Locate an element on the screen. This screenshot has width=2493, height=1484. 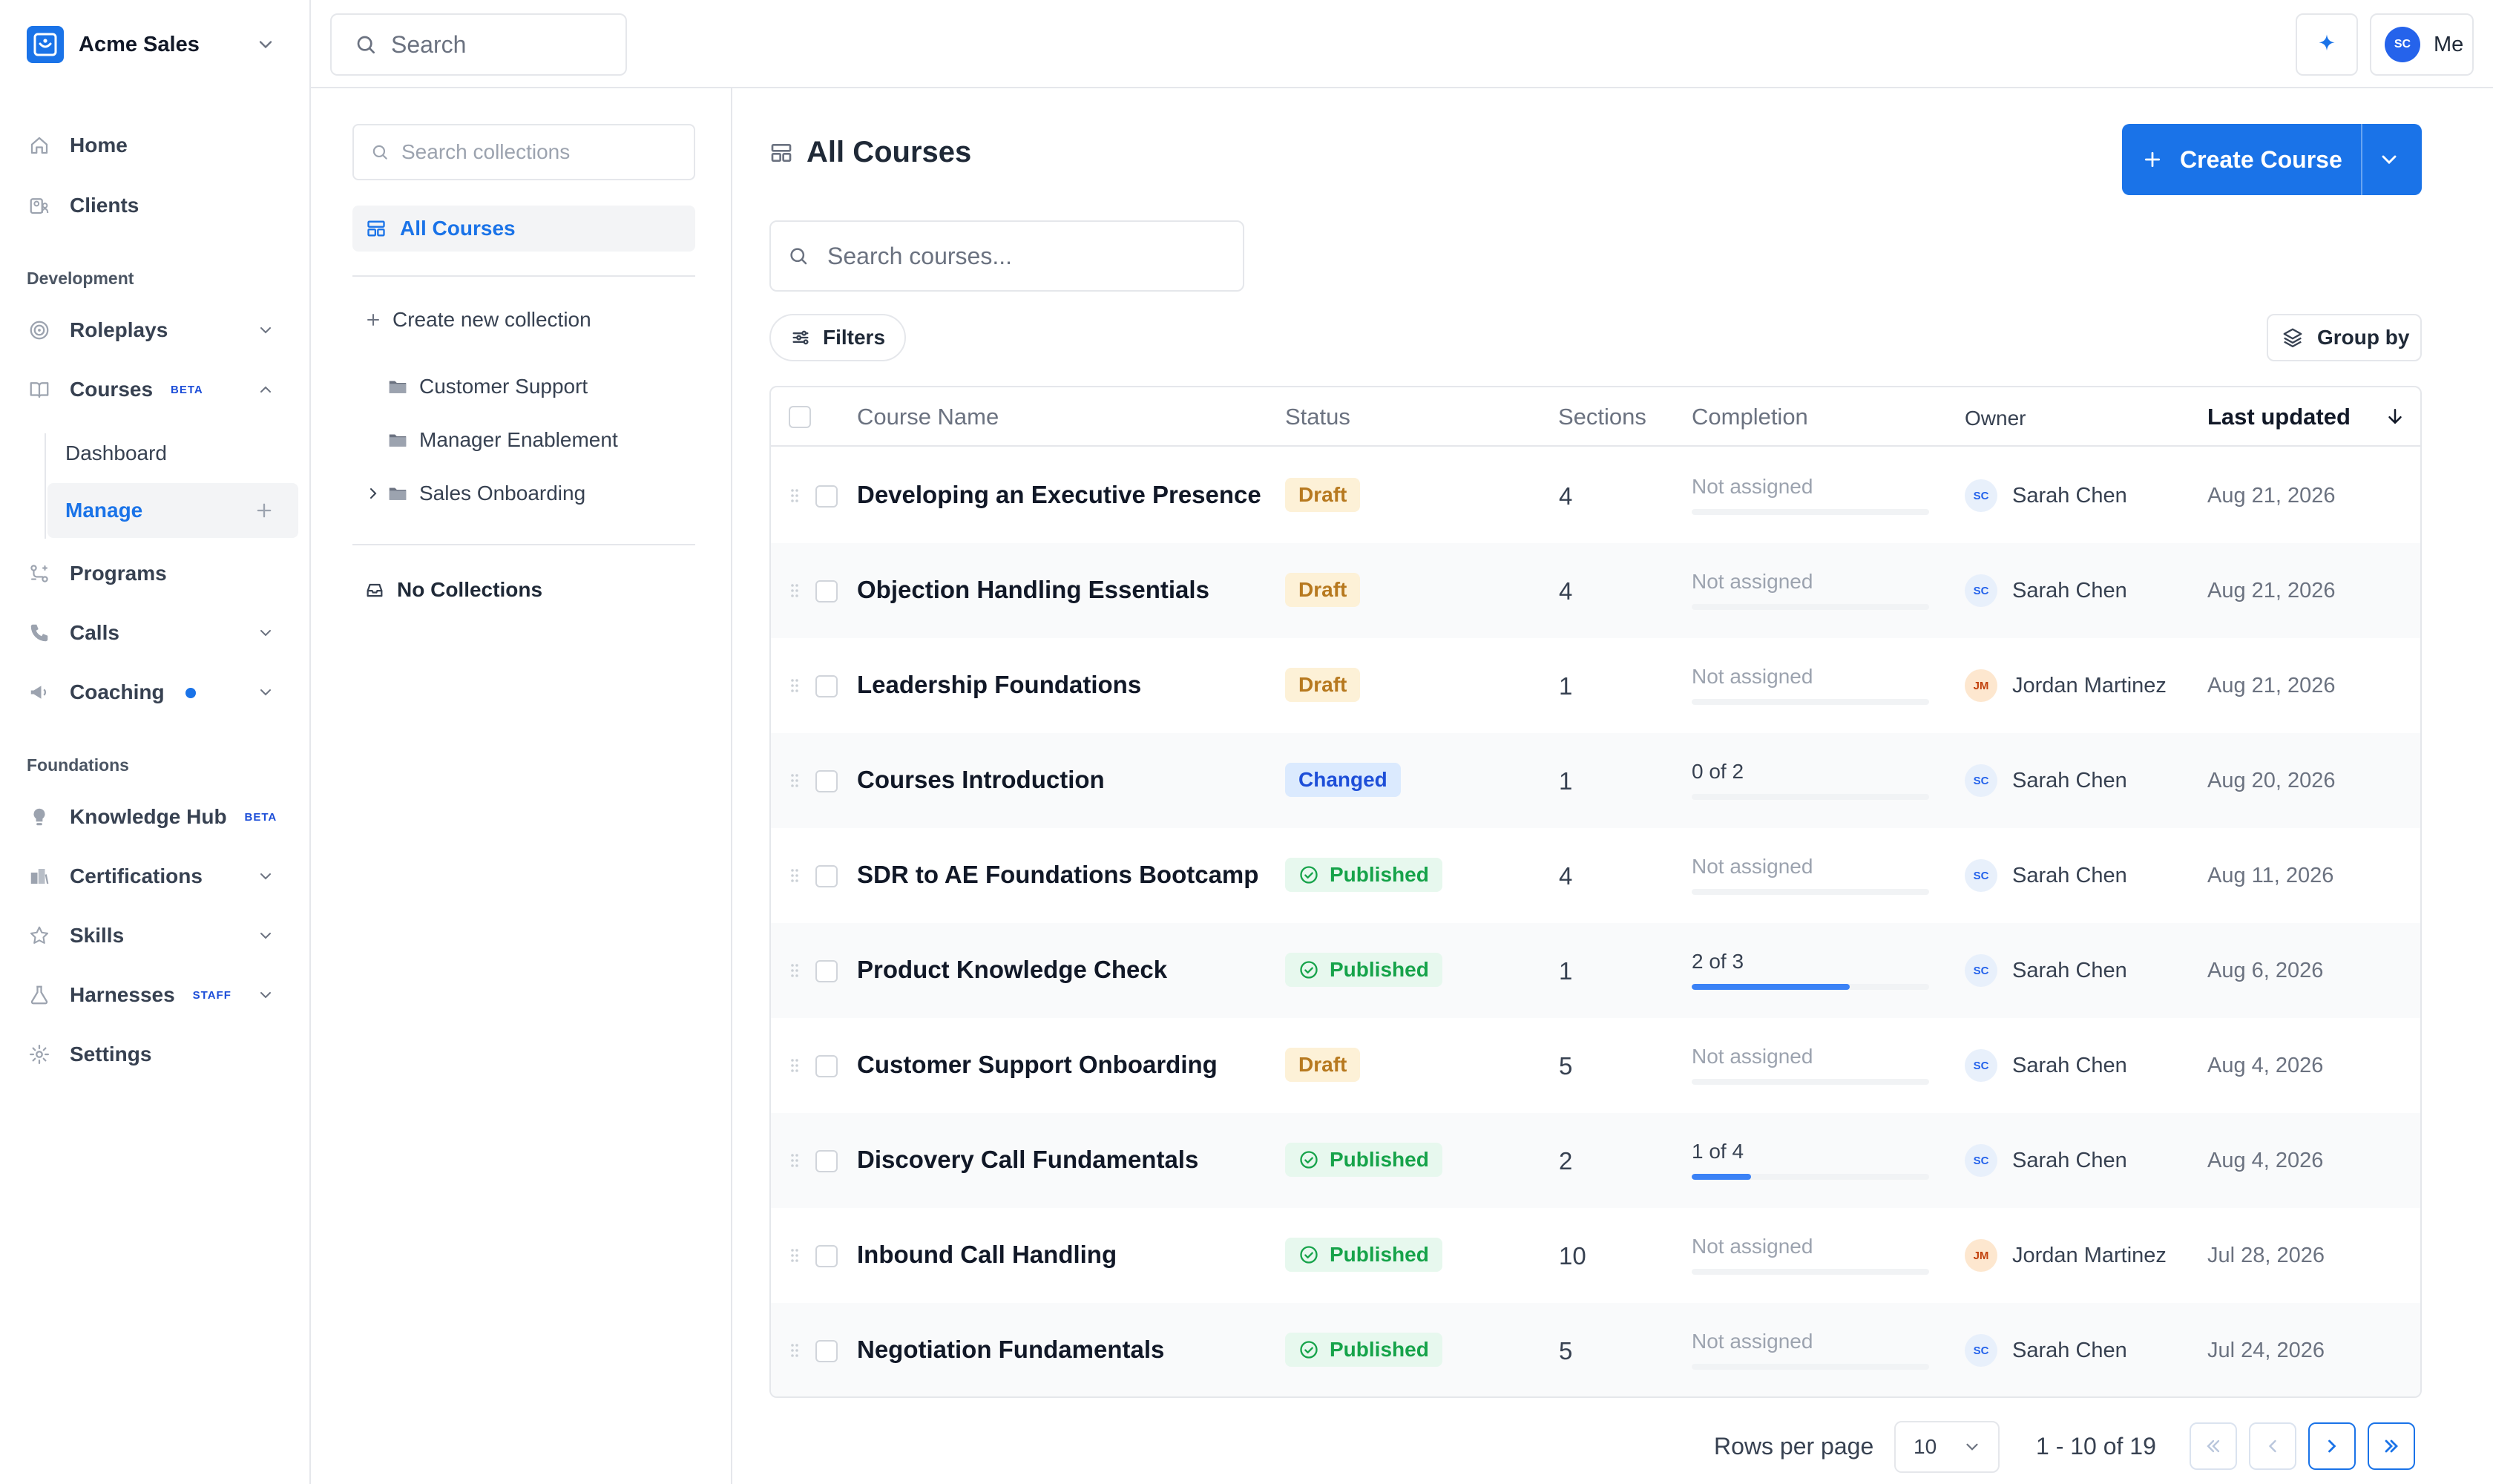
inbox-icon is located at coordinates (374, 590).